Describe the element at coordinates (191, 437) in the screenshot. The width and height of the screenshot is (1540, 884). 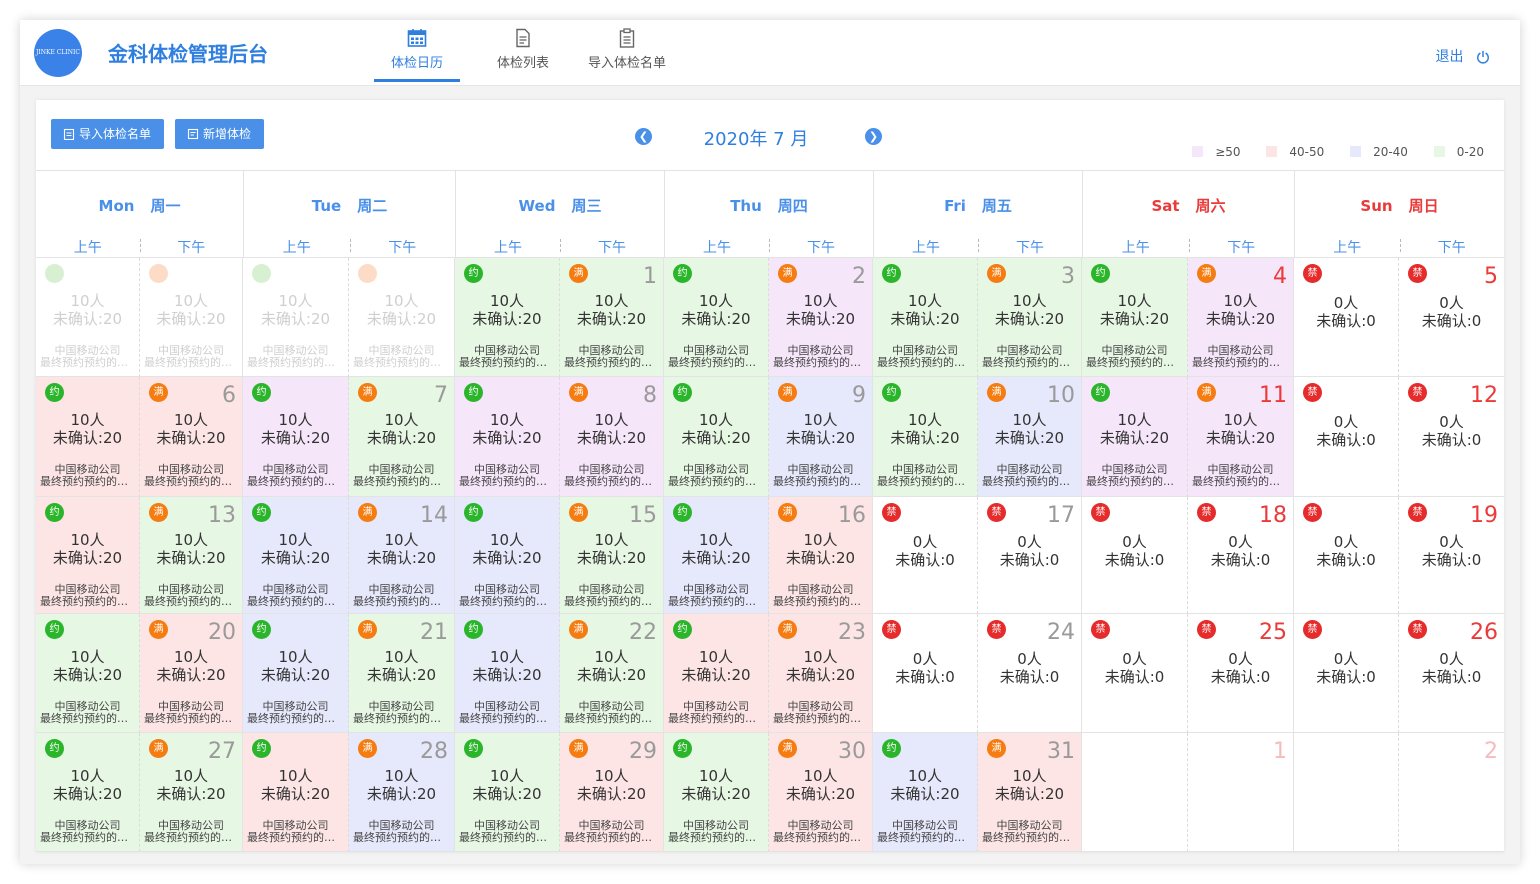
I see `calendar-half-cell: 满 6 10人 未确认:20 中国移动公司 最终预约预约的日期` at that location.